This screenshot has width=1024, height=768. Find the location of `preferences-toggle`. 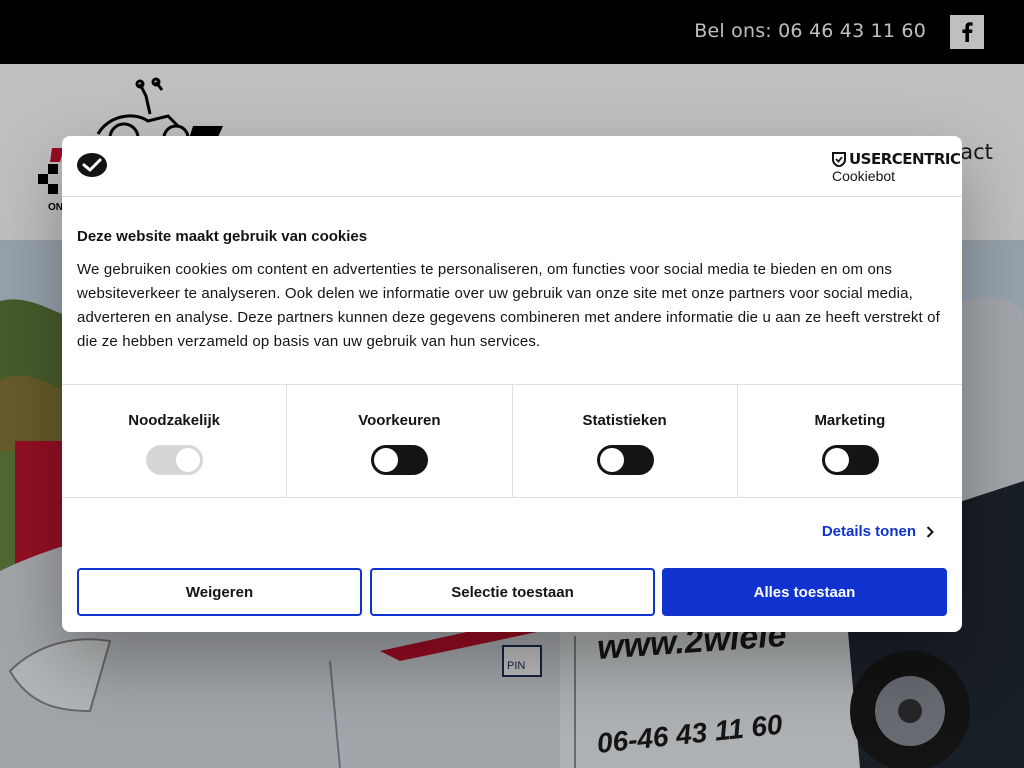

preferences-toggle is located at coordinates (400, 460).